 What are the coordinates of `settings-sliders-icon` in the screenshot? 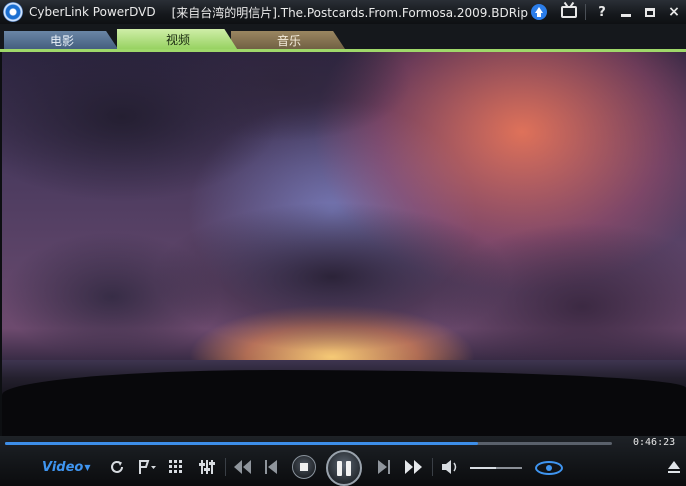 It's located at (207, 467).